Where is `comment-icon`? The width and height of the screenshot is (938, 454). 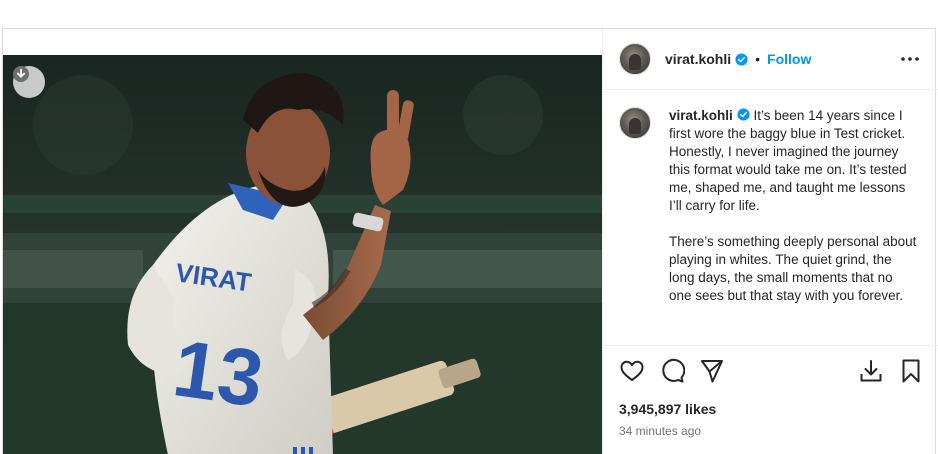 comment-icon is located at coordinates (672, 371).